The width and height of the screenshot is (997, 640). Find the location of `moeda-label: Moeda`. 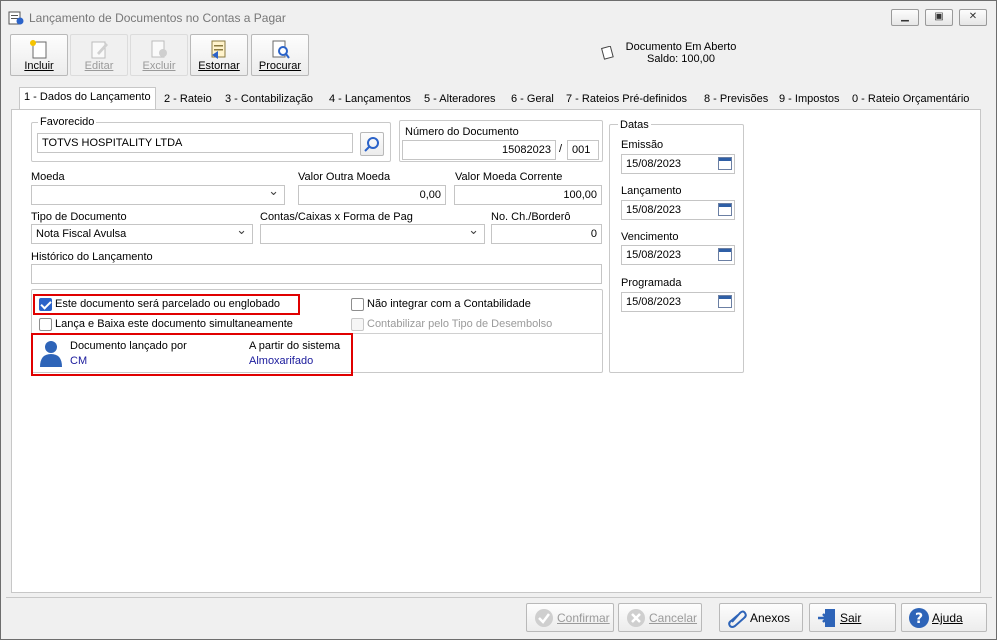

moeda-label: Moeda is located at coordinates (48, 177).